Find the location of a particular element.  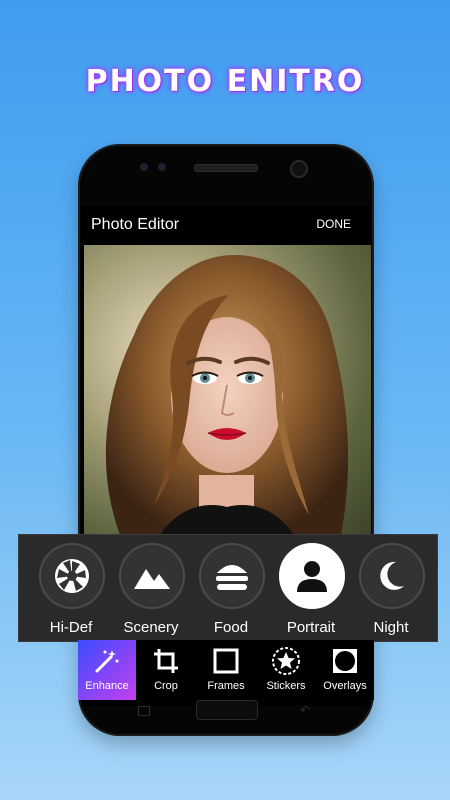

filter-food: Food is located at coordinates (232, 591).